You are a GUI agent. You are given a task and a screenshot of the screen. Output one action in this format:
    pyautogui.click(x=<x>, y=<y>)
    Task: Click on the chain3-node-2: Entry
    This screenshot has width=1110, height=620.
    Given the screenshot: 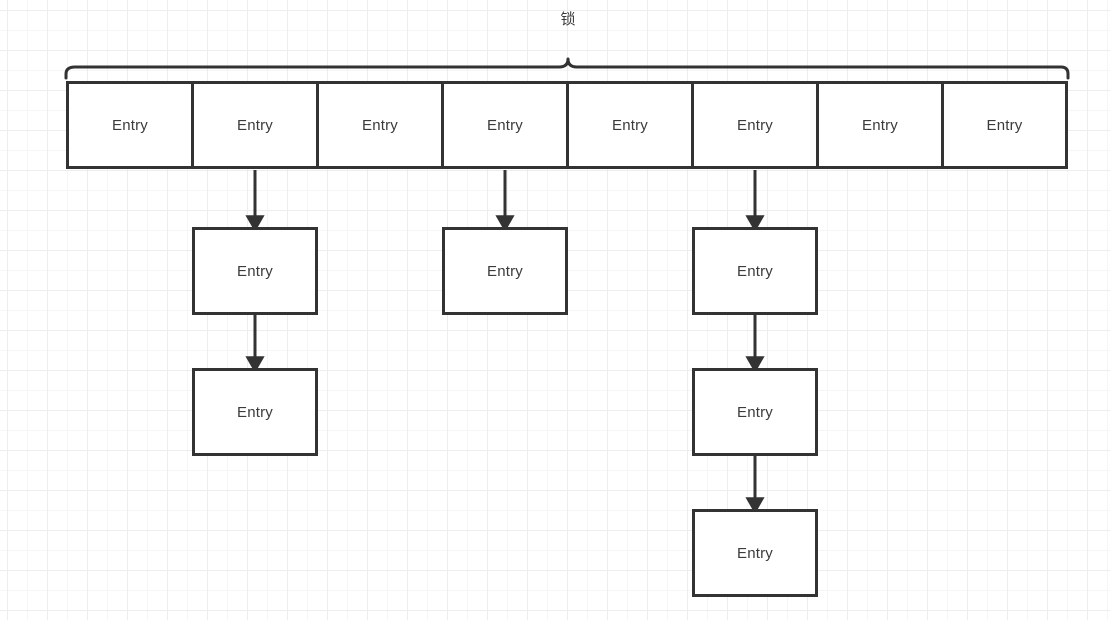 What is the action you would take?
    pyautogui.click(x=755, y=412)
    